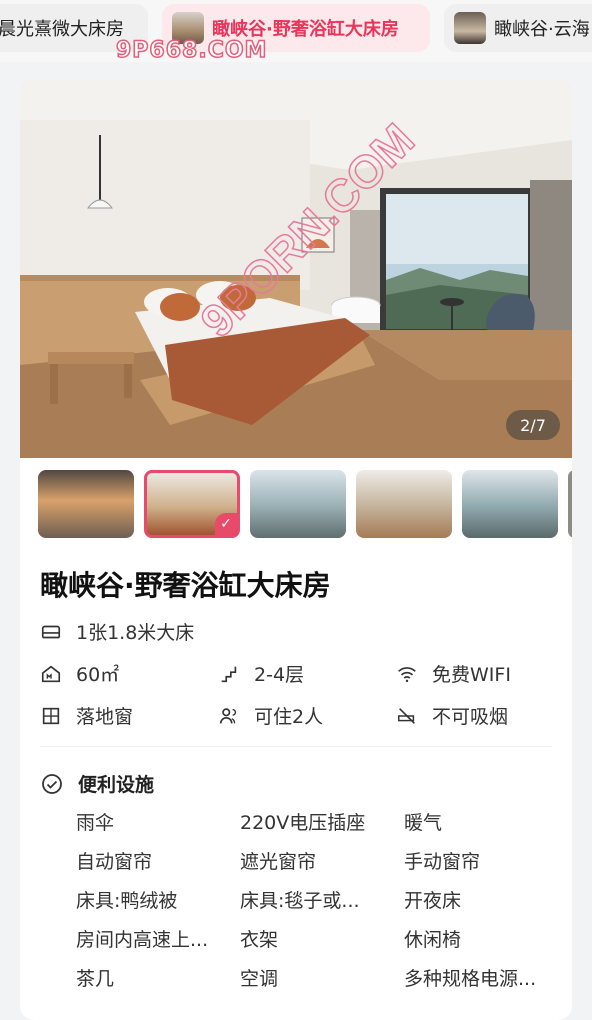 The width and height of the screenshot is (592, 1020). I want to click on room-title: 瞰峡谷·野奢浴缸大床房, so click(185, 585).